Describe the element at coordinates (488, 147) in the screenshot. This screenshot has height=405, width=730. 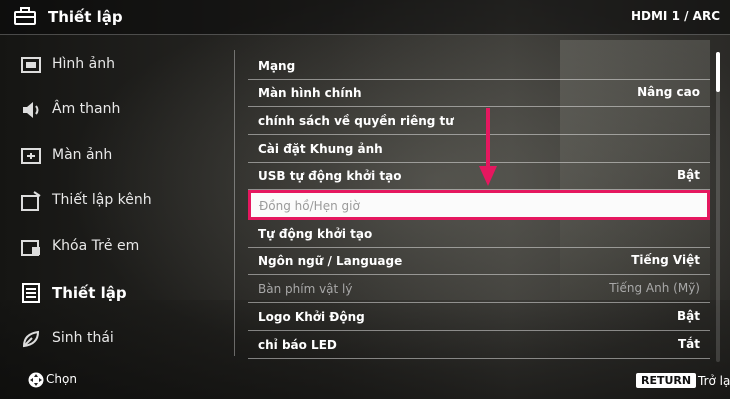
I see `pointer-arrow-icon` at that location.